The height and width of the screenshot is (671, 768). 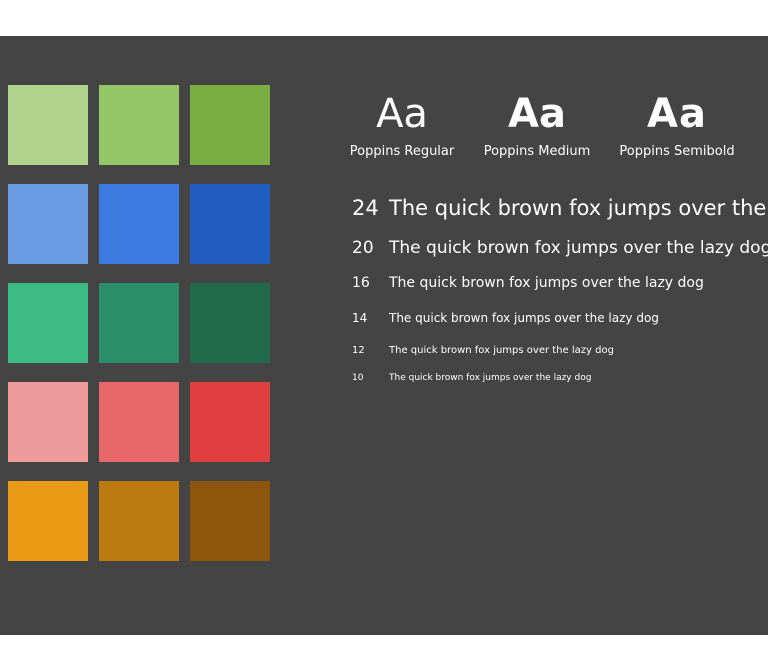 What do you see at coordinates (365, 208) in the screenshot?
I see `type-scale-size: 24` at bounding box center [365, 208].